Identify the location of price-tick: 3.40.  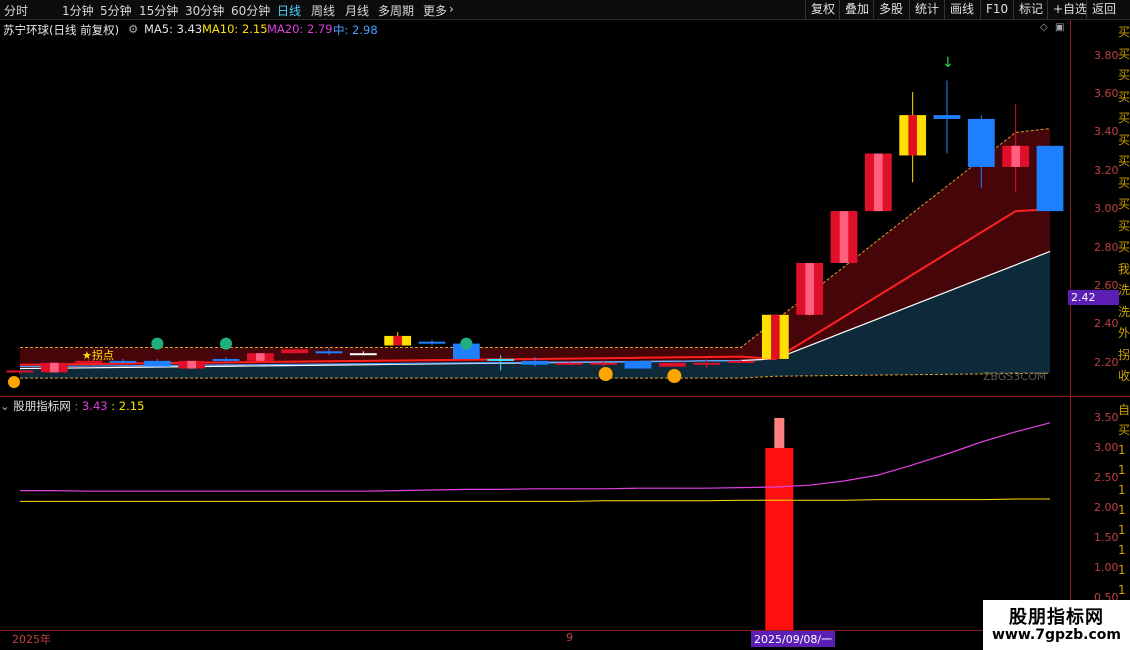
(1106, 132).